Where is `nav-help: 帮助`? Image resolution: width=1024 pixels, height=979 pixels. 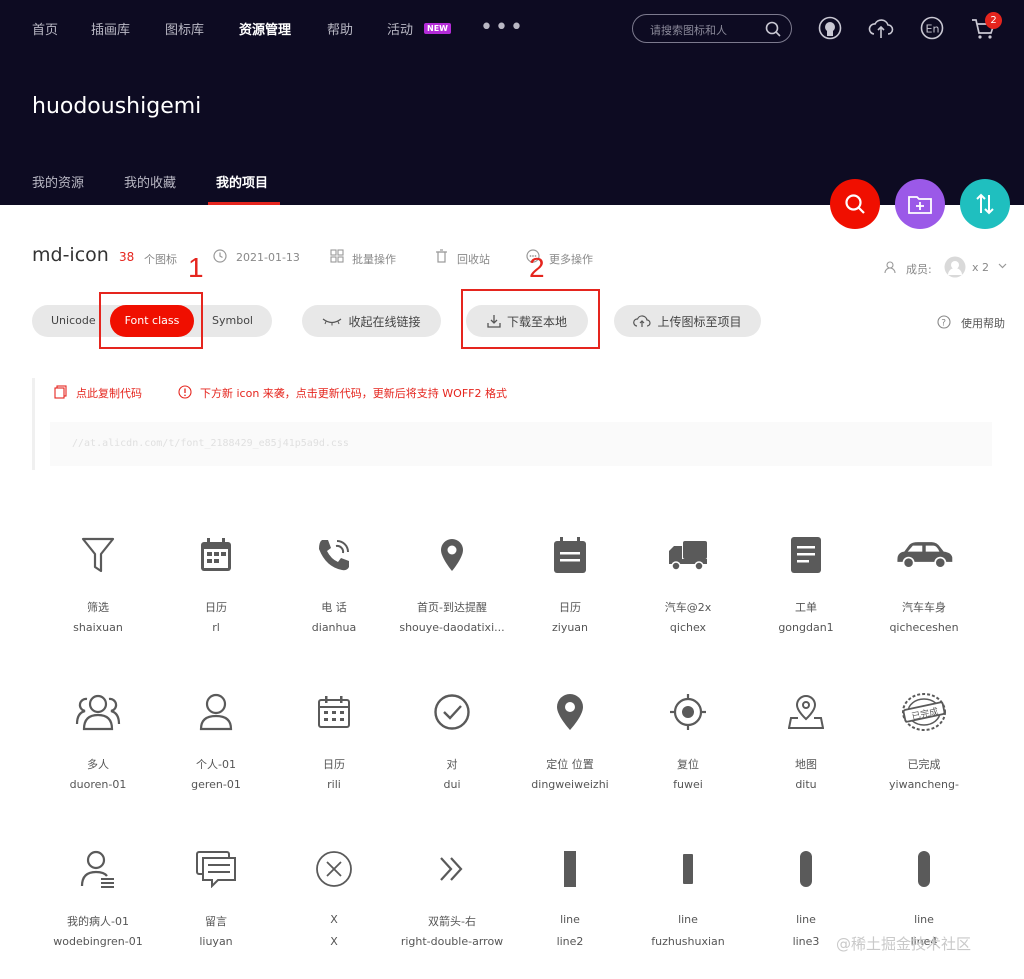
nav-help: 帮助 is located at coordinates (340, 28).